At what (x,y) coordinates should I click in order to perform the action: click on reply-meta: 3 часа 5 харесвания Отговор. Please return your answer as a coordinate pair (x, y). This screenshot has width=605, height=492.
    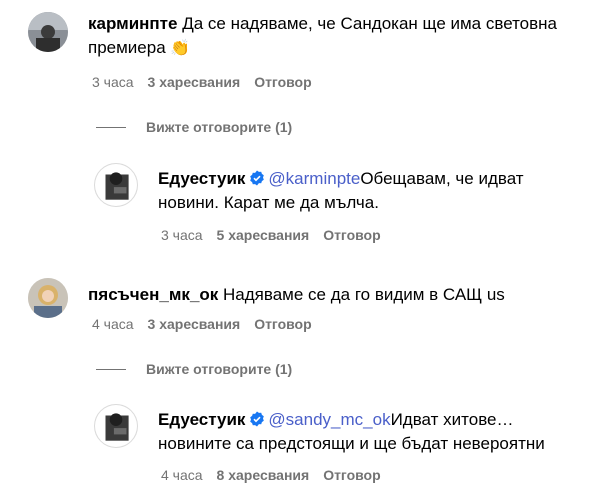
    Looking at the image, I should click on (271, 235).